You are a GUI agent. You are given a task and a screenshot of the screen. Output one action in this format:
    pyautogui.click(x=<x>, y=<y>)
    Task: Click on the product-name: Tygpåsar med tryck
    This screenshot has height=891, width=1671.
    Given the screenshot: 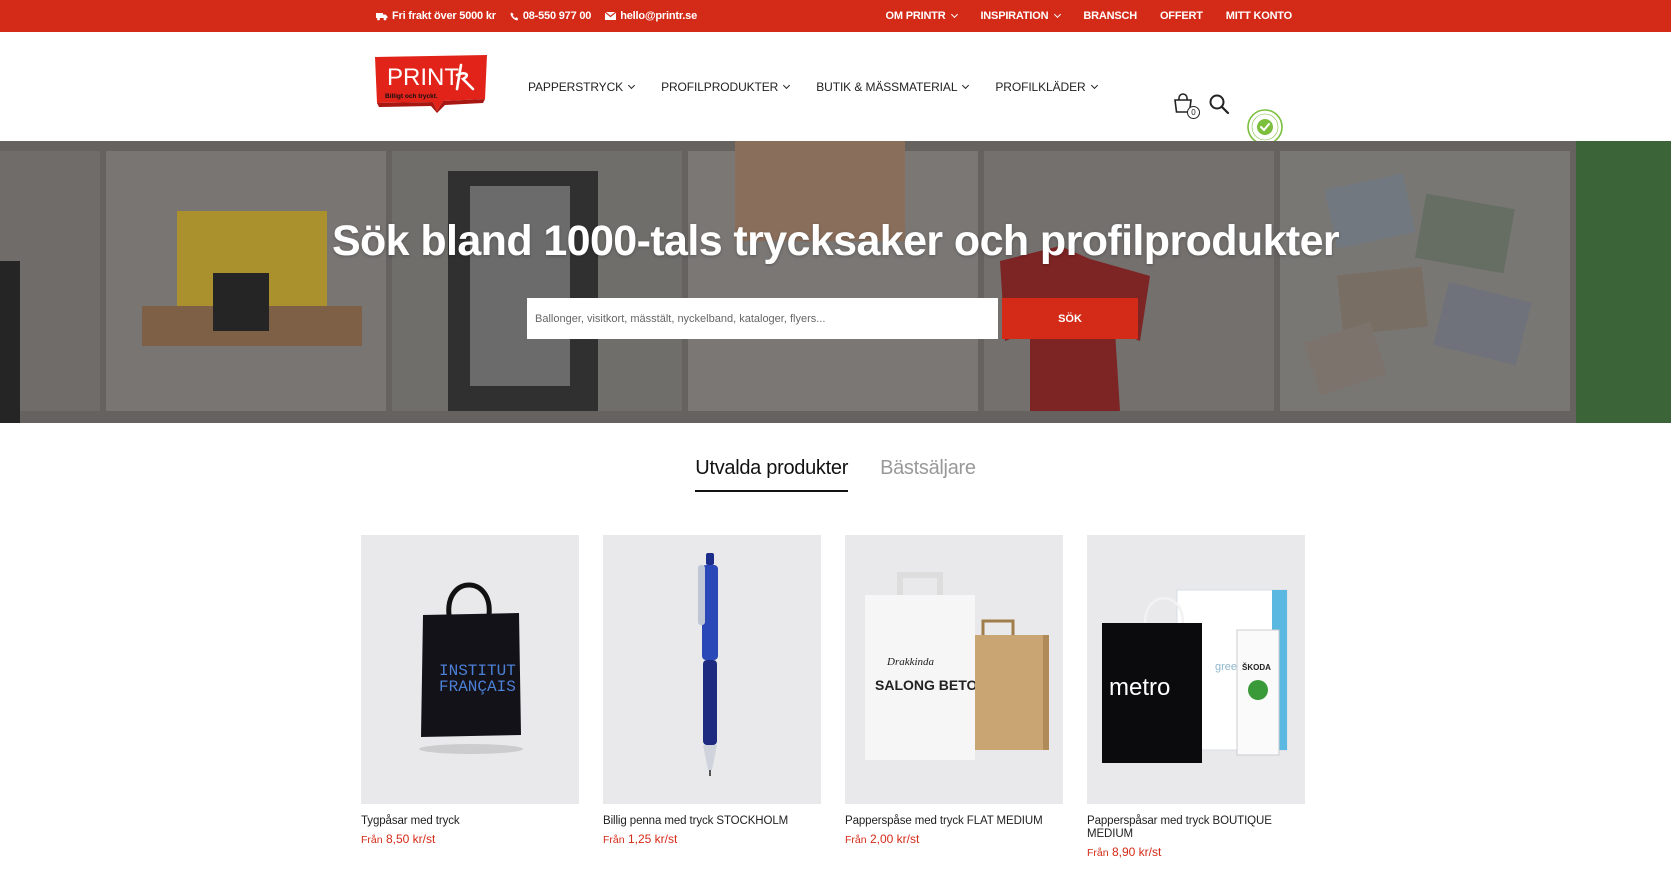 What is the action you would take?
    pyautogui.click(x=470, y=821)
    